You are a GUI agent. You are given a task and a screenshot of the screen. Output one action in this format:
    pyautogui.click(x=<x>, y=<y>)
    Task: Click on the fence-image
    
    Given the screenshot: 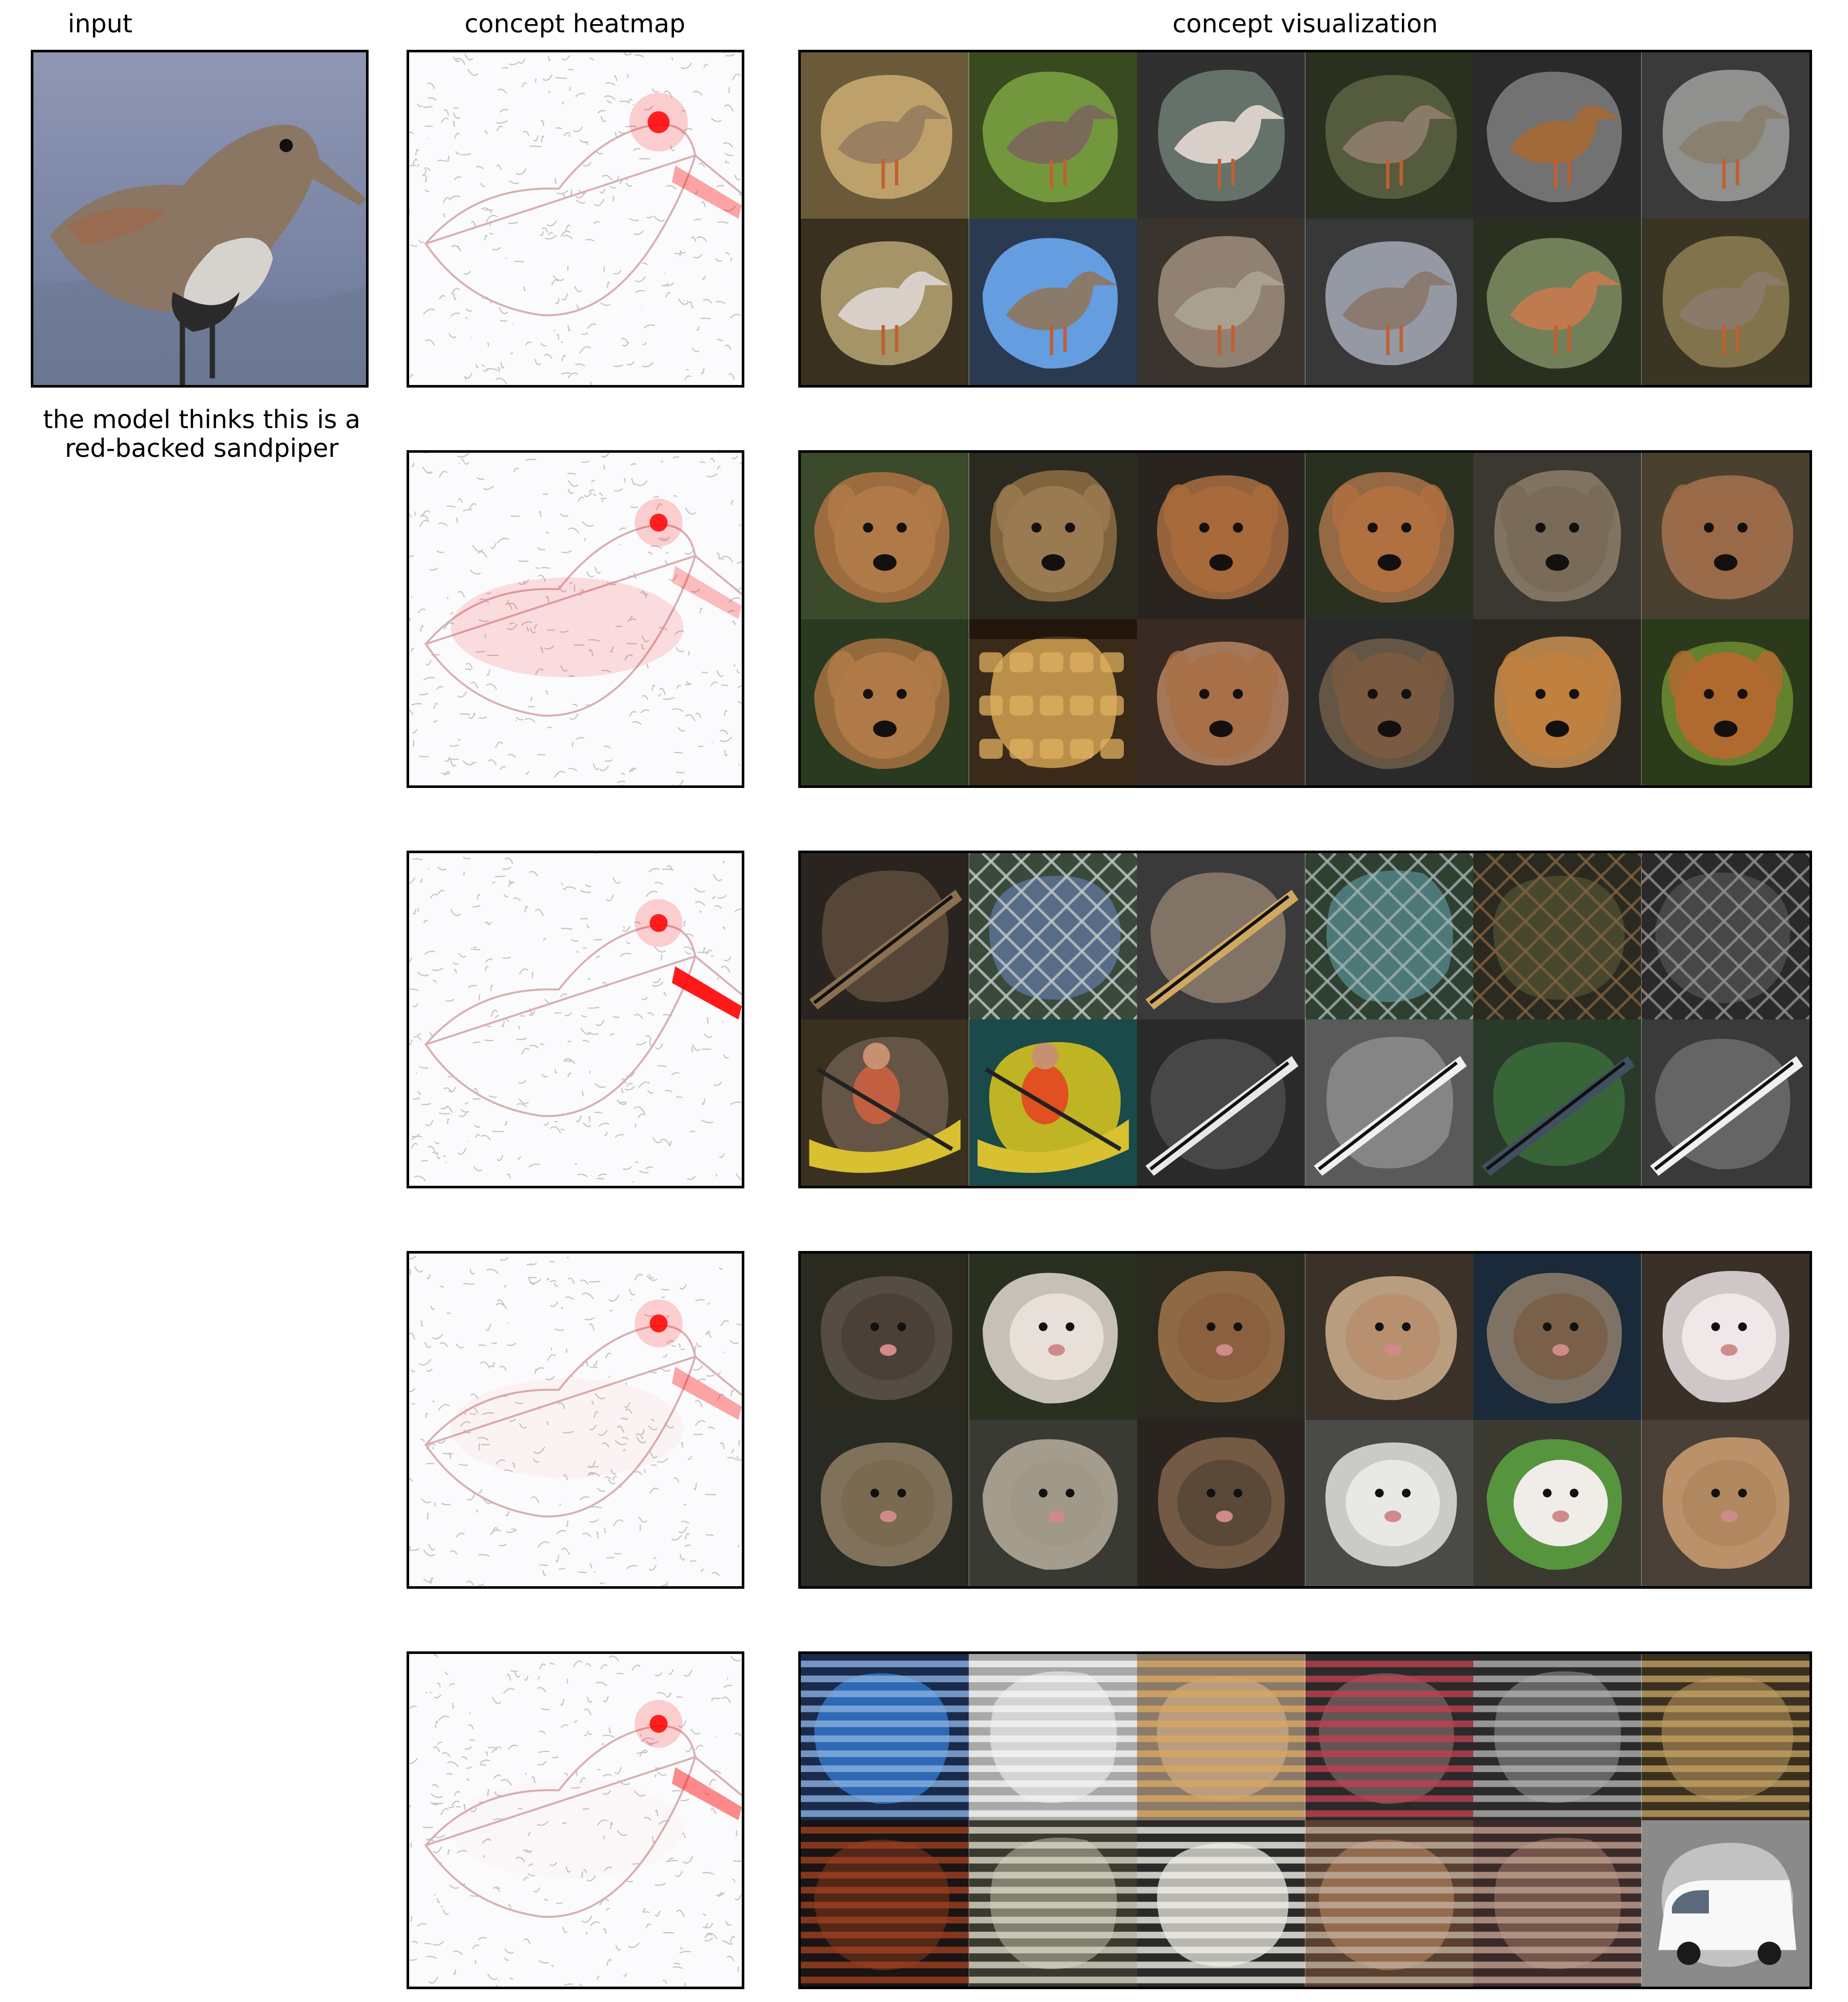 What is the action you would take?
    pyautogui.click(x=1557, y=936)
    